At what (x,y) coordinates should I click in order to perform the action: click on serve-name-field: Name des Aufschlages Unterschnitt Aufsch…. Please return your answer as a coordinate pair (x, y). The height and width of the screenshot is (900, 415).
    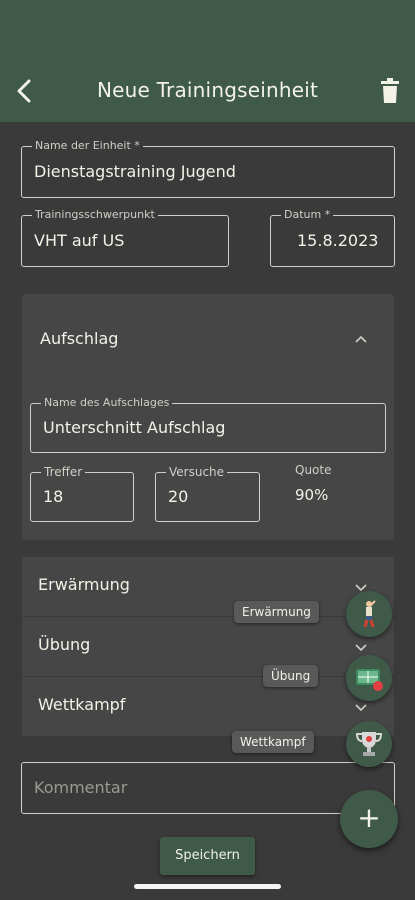
    Looking at the image, I should click on (208, 424).